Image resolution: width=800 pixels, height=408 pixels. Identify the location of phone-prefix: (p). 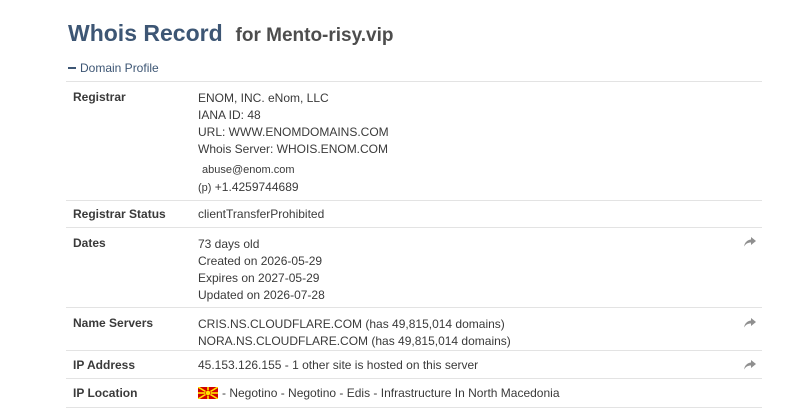
(205, 188).